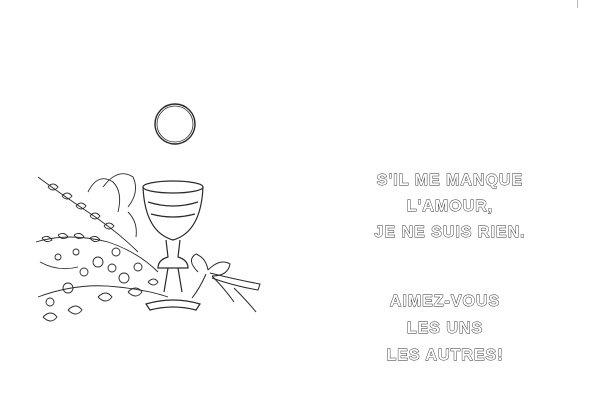  I want to click on exhortation-line-1: AIMEZ-VOUS, so click(445, 302).